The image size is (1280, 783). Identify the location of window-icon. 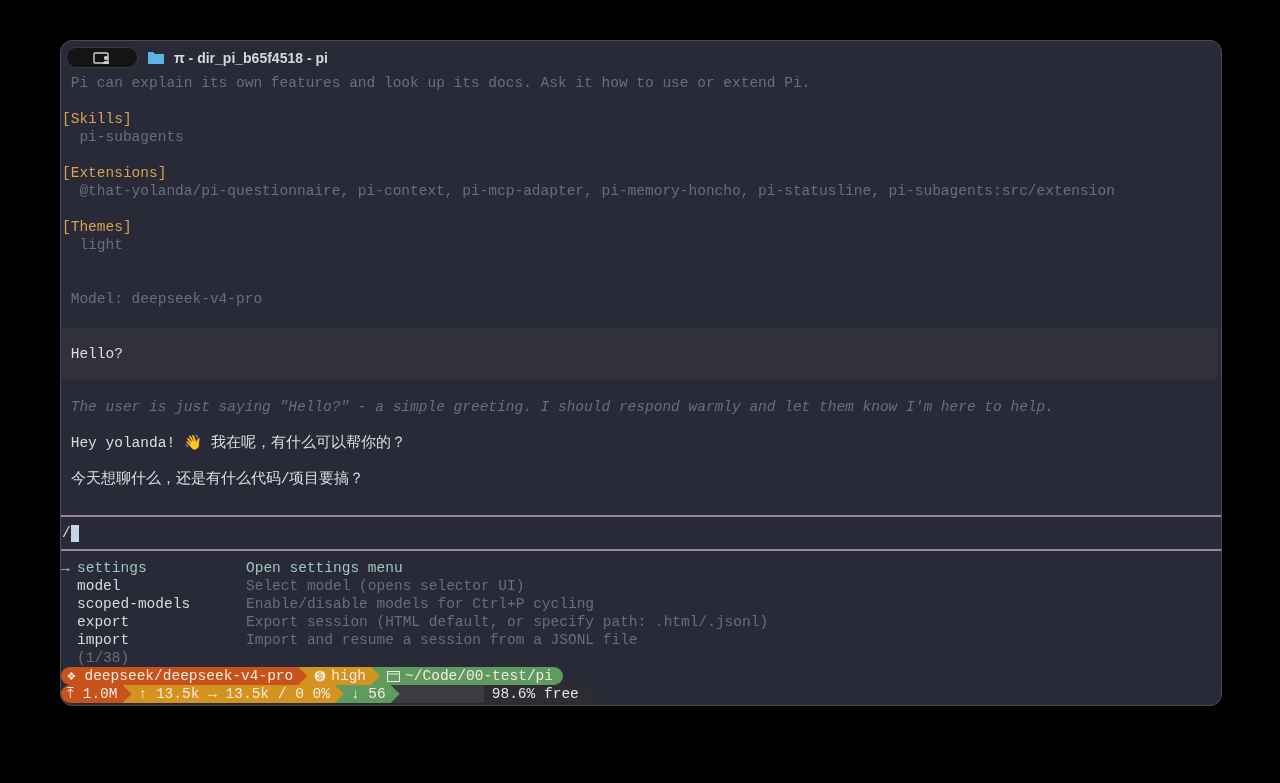
(394, 676).